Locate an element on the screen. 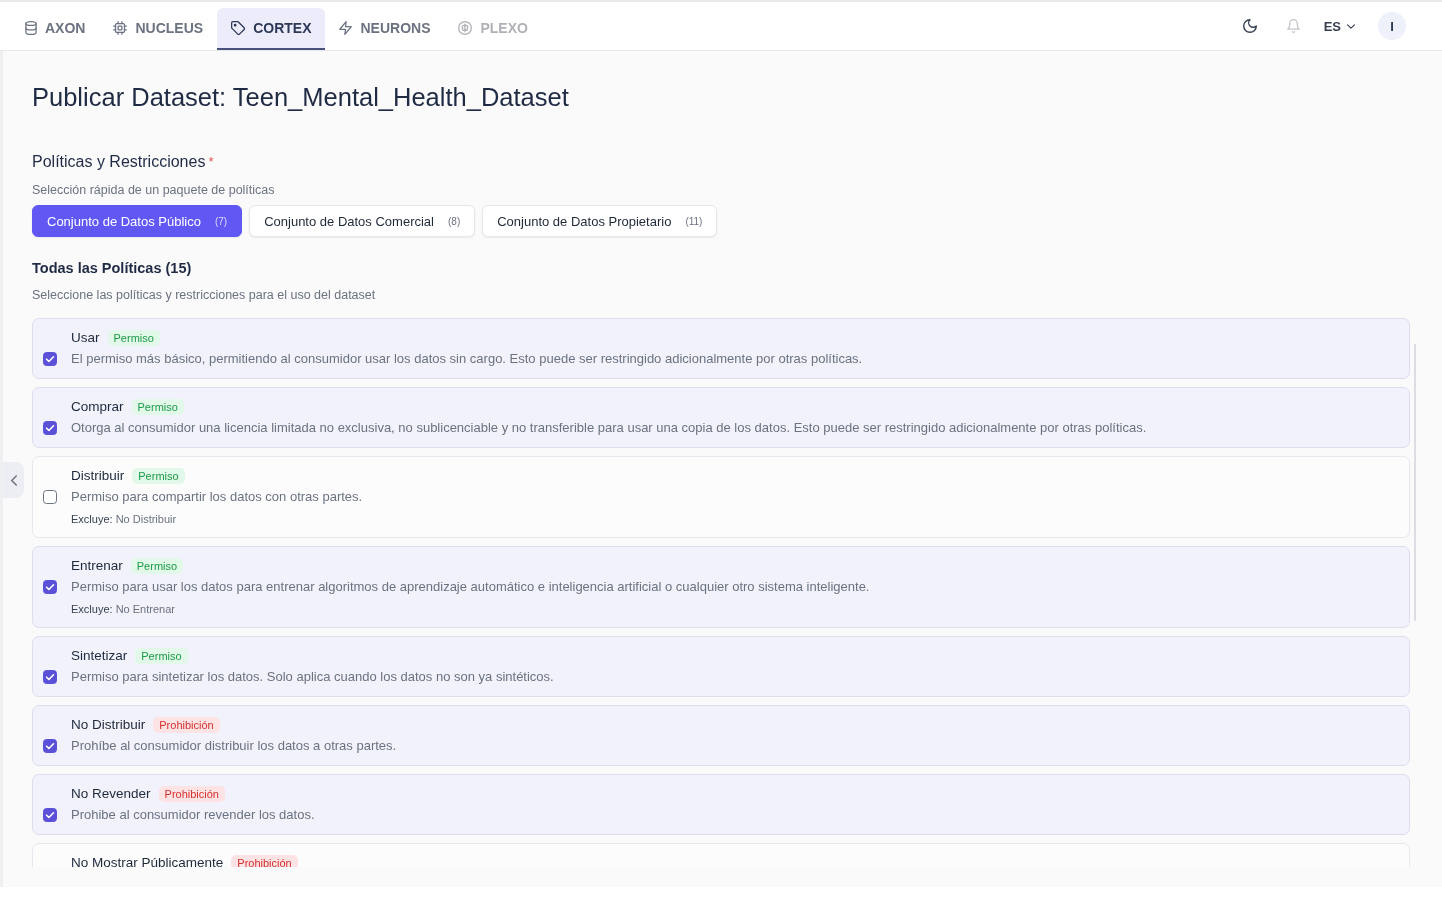 This screenshot has width=1442, height=900. dark-mode-button is located at coordinates (1249, 26).